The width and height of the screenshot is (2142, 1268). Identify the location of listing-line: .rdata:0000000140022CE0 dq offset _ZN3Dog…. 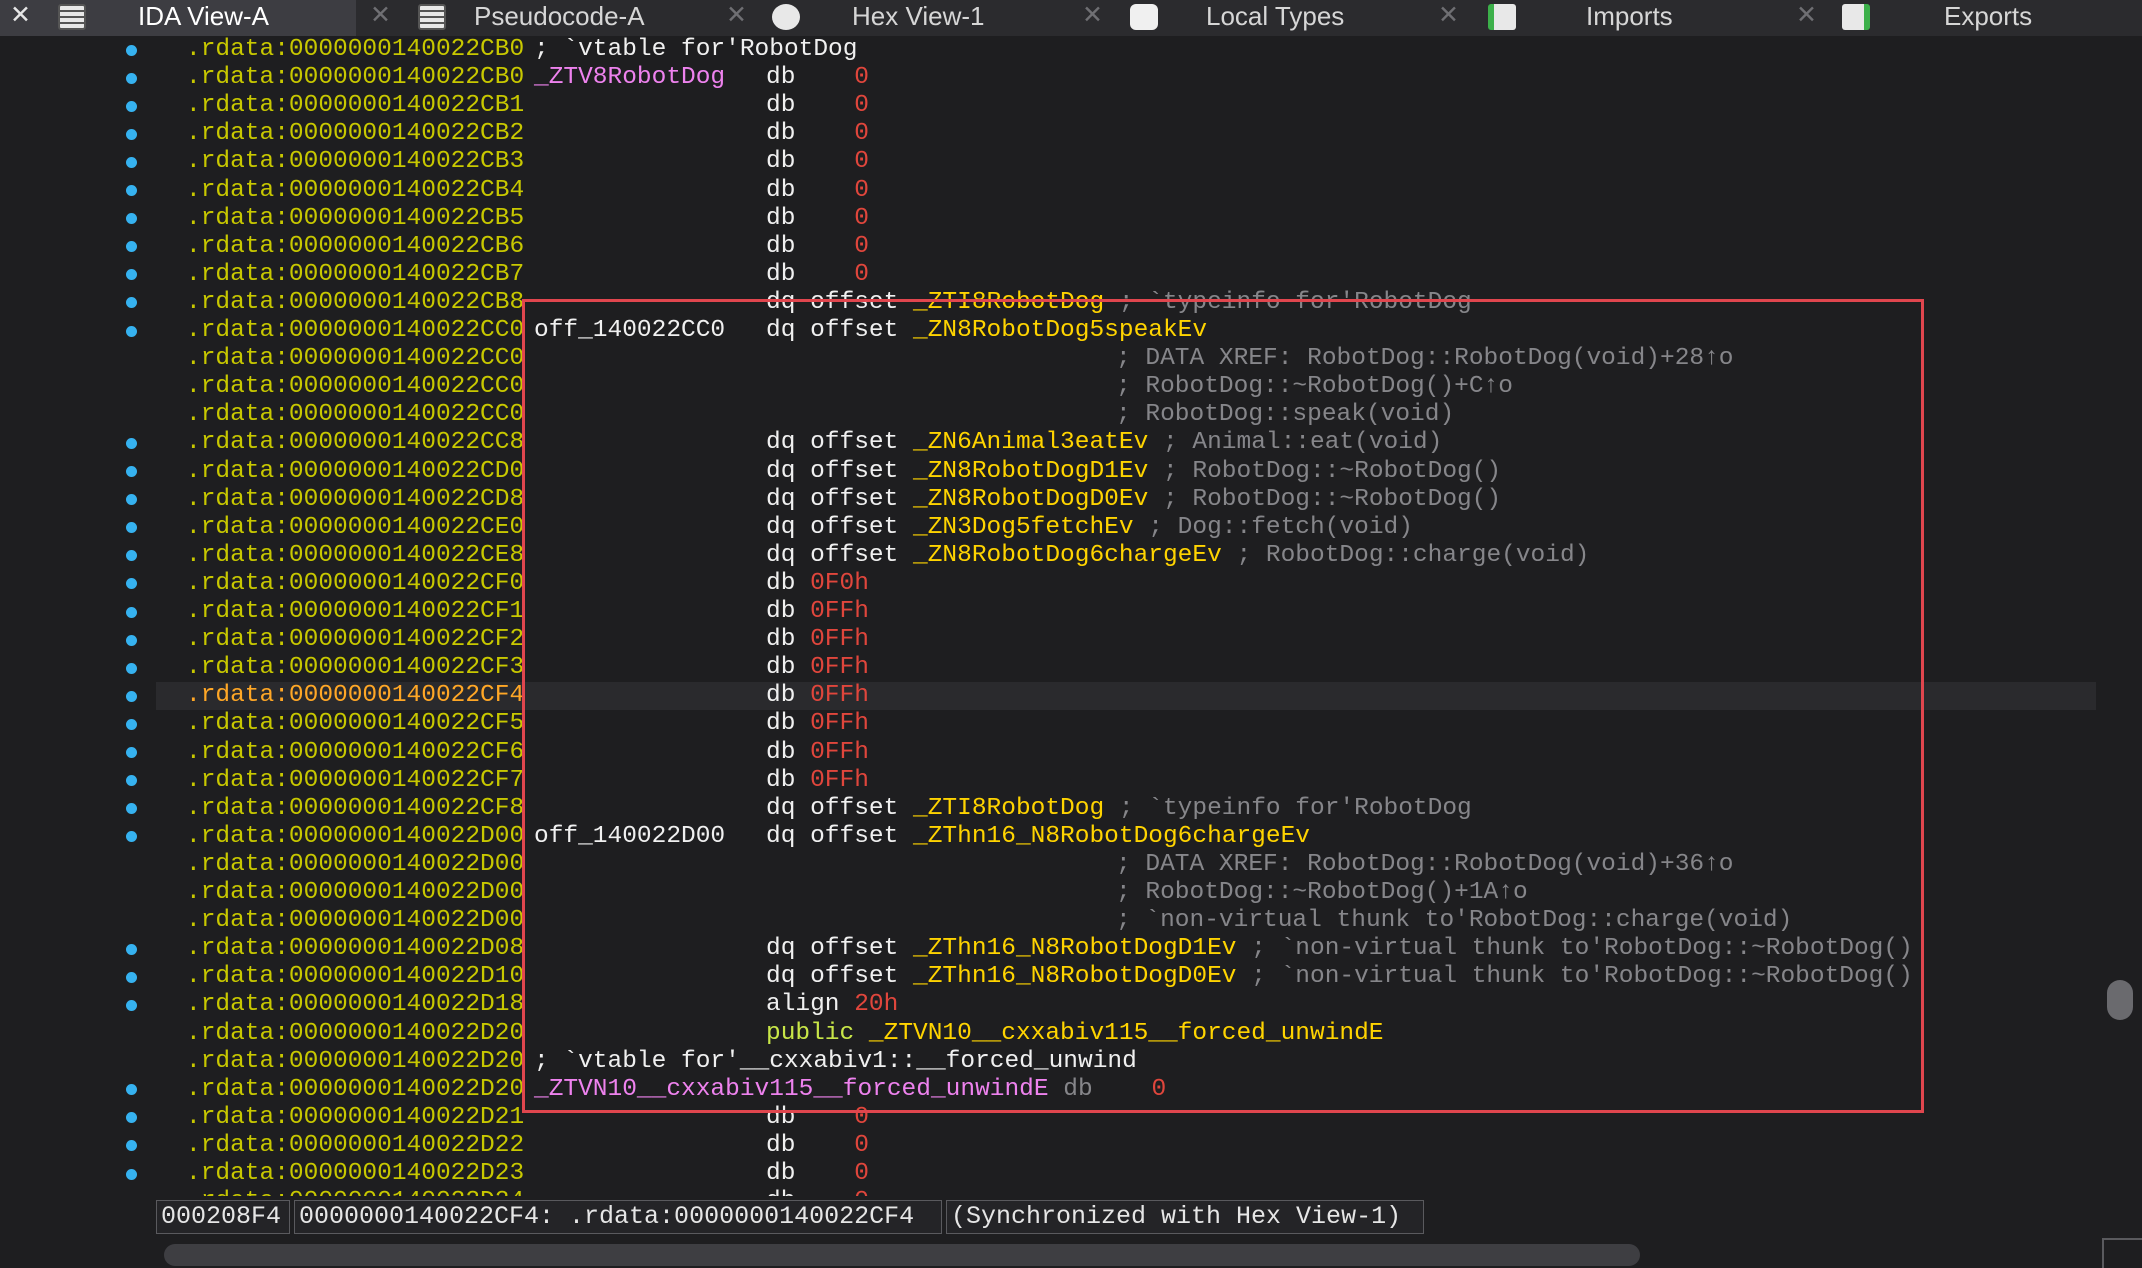
(1126, 528).